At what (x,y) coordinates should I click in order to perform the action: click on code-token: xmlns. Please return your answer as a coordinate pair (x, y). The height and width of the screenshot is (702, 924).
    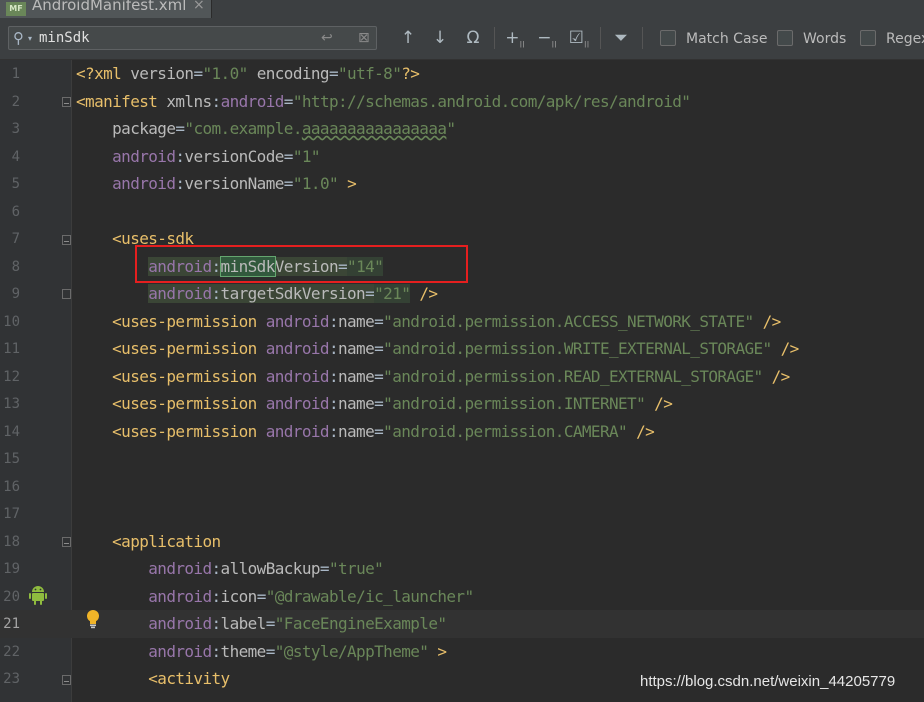
    Looking at the image, I should click on (189, 101).